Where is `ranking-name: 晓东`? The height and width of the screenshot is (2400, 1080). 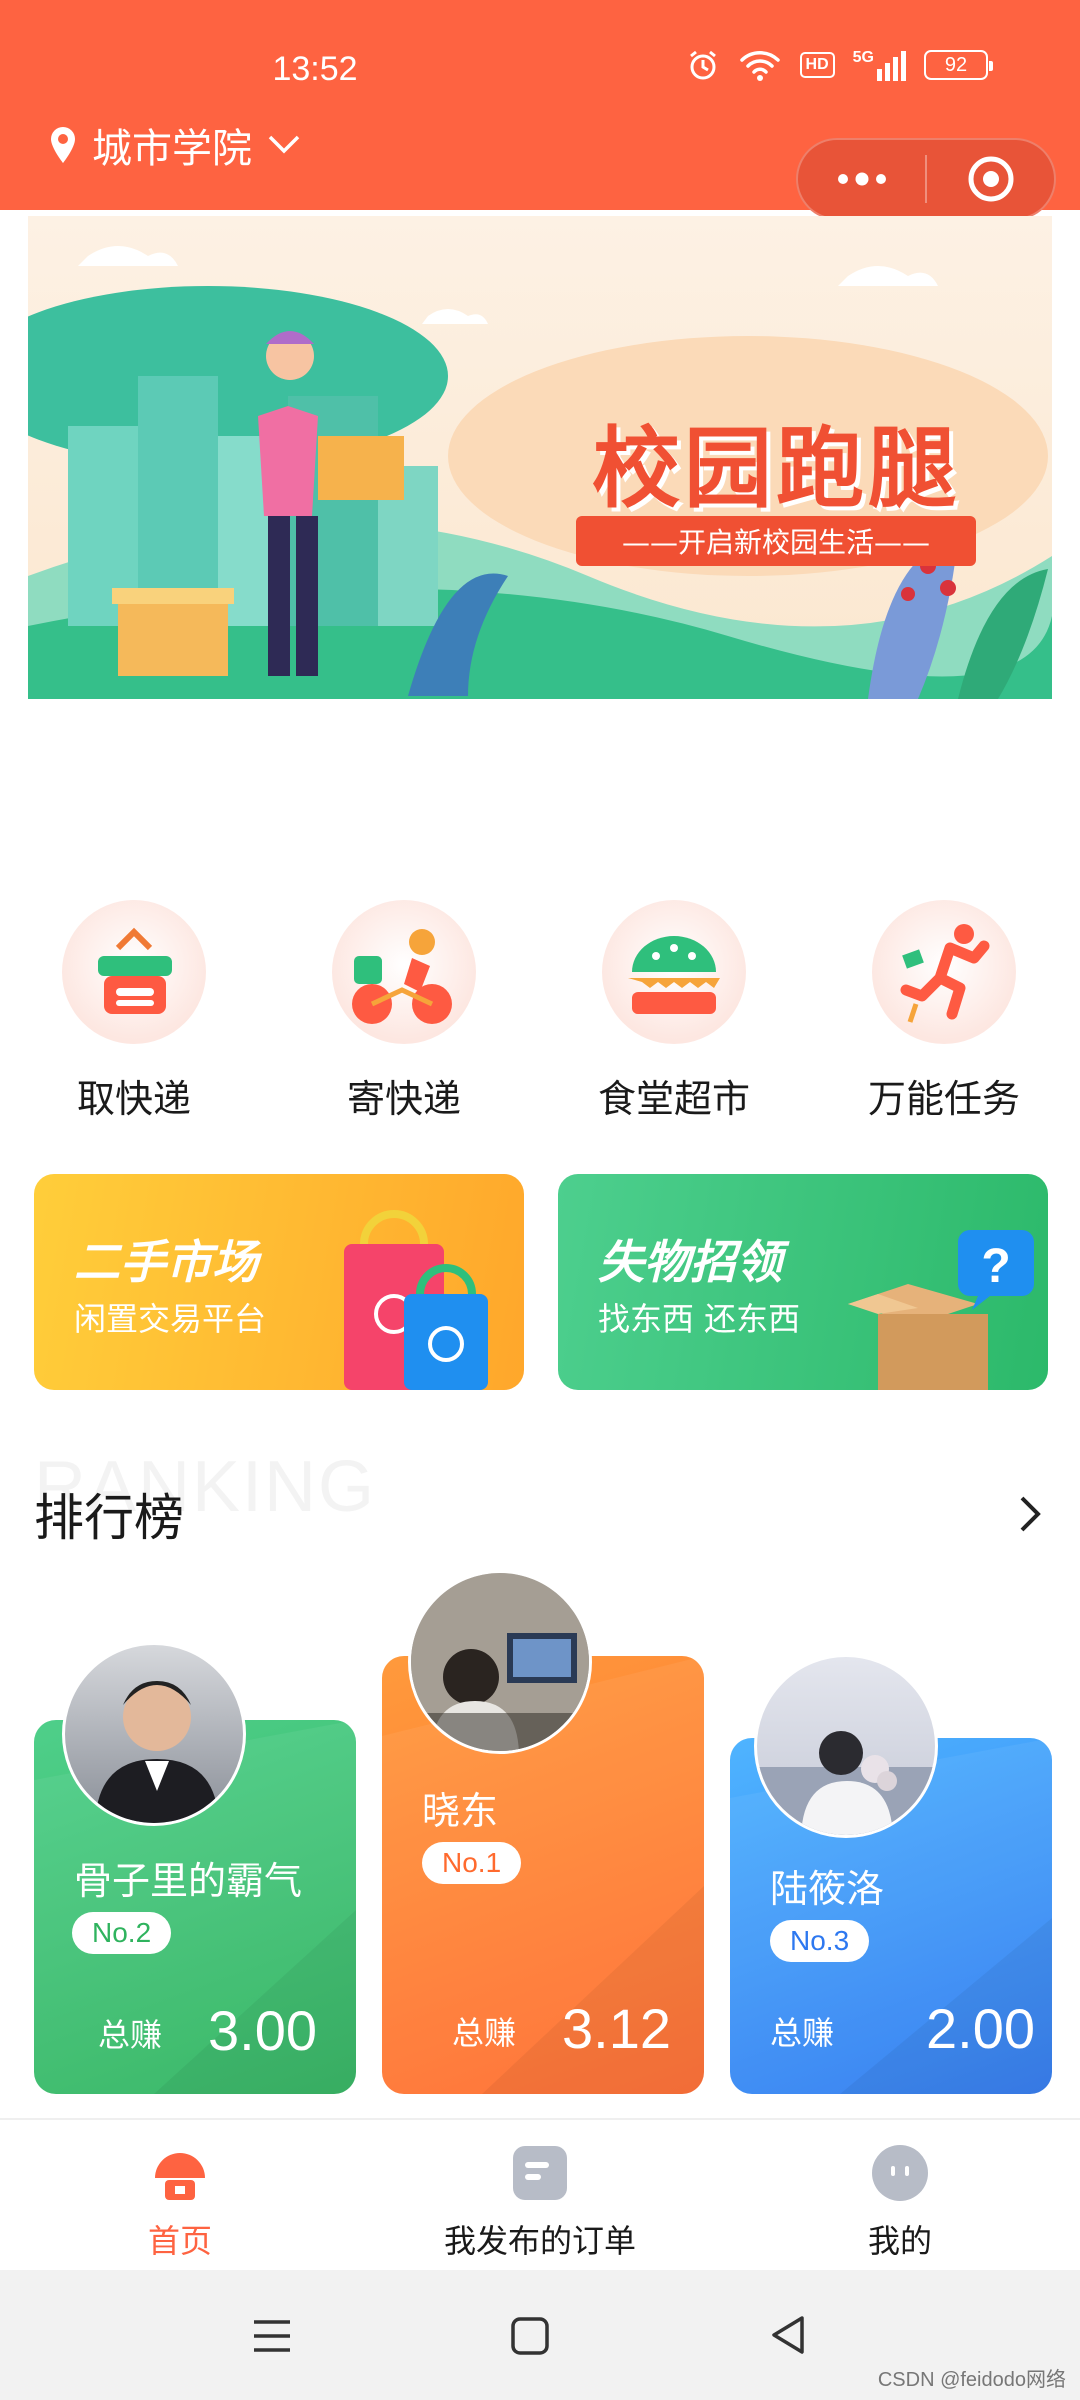 ranking-name: 晓东 is located at coordinates (460, 1811).